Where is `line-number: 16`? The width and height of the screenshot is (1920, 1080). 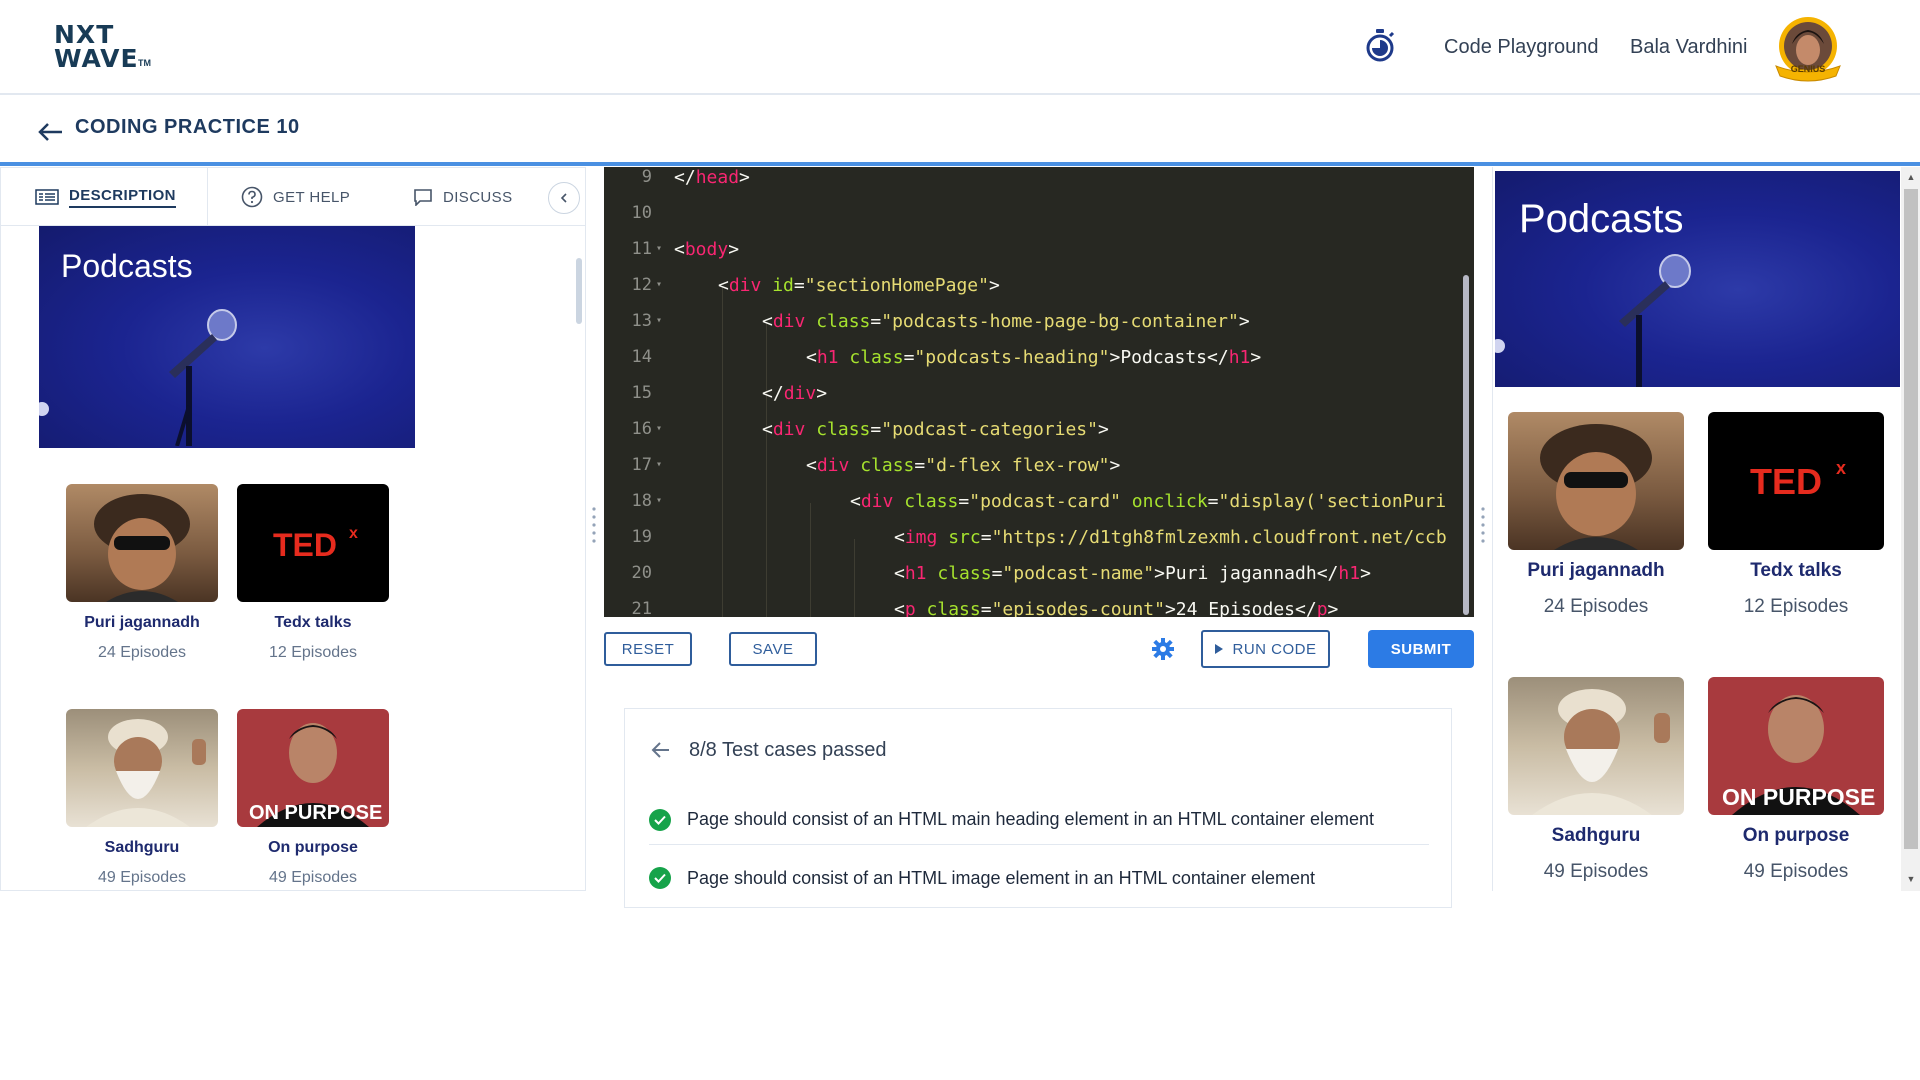 line-number: 16 is located at coordinates (641, 429).